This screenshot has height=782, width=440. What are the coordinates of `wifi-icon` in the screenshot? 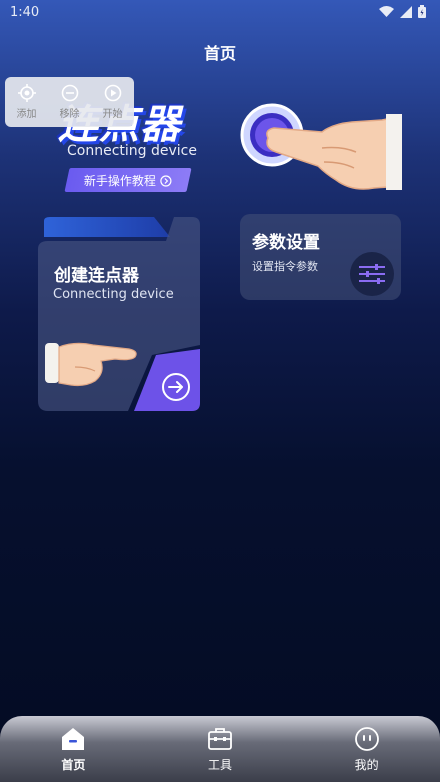 It's located at (386, 11).